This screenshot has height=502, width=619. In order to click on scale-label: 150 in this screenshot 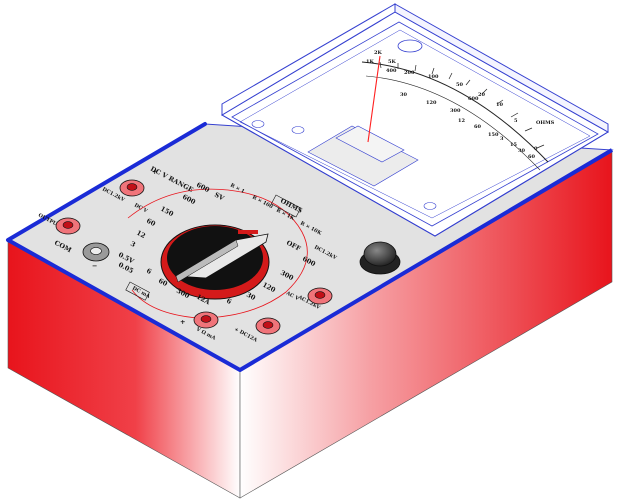, I will do `click(493, 135)`.